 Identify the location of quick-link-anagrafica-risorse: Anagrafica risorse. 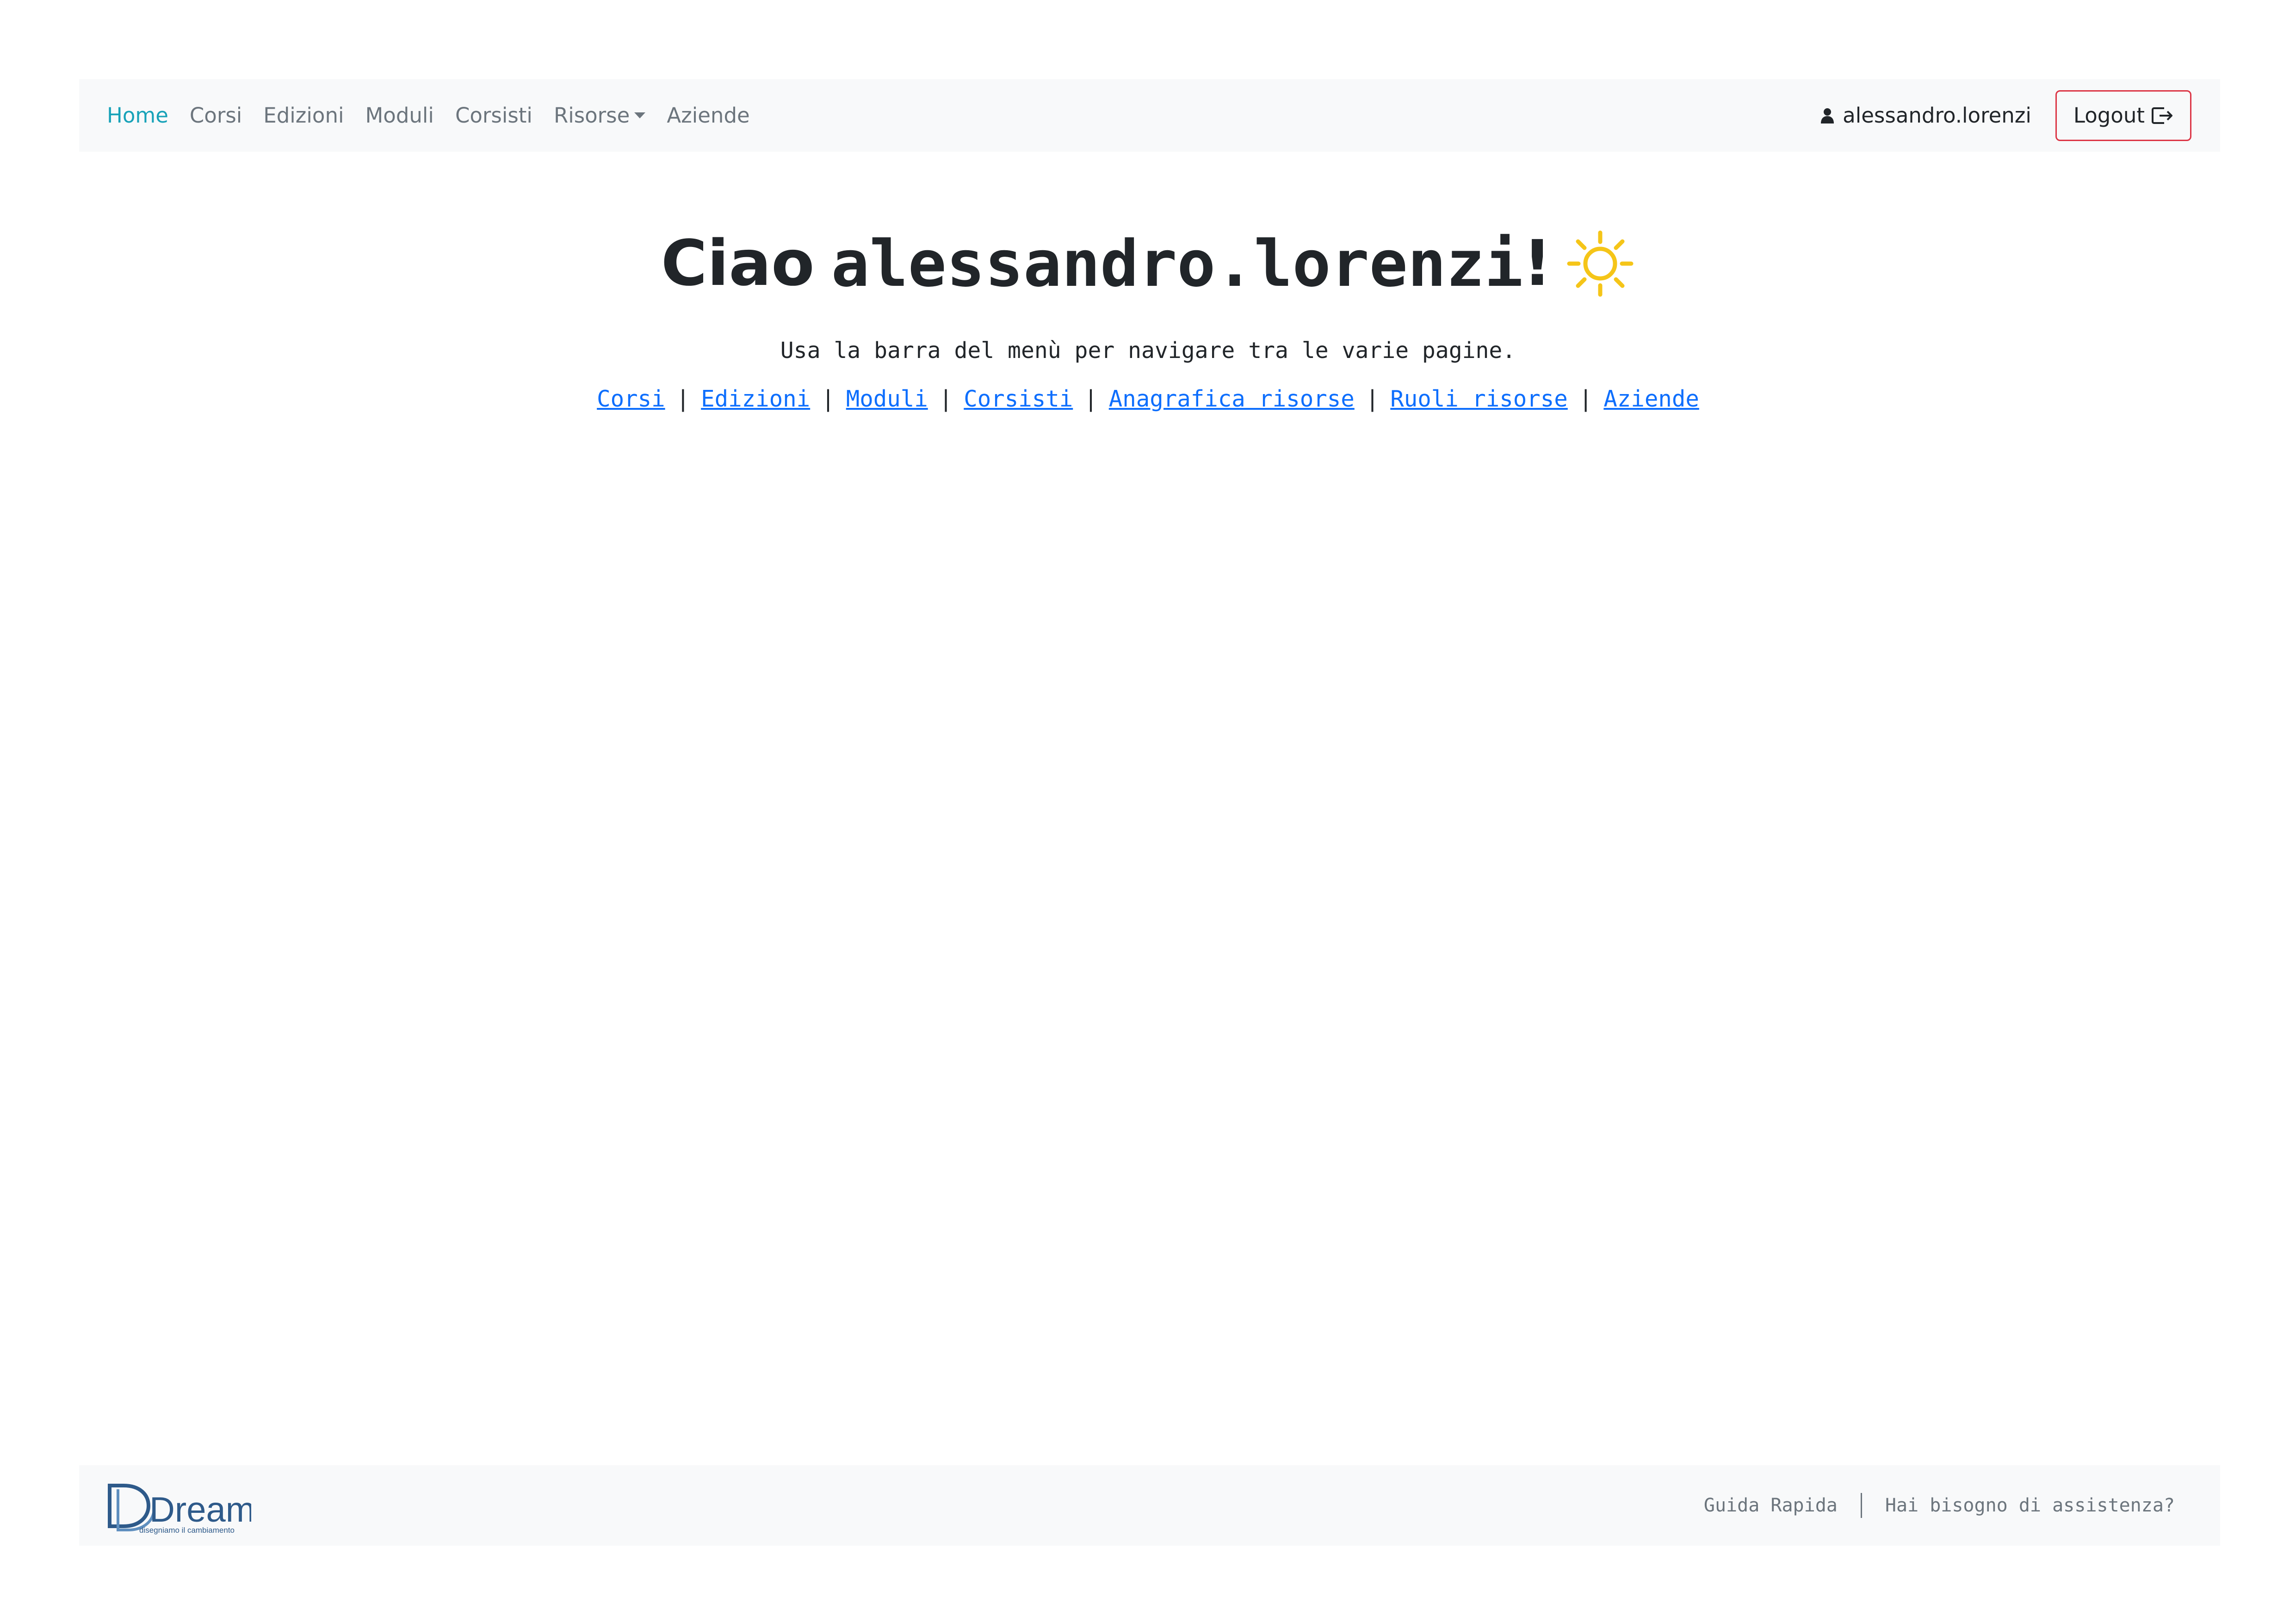
(1232, 399).